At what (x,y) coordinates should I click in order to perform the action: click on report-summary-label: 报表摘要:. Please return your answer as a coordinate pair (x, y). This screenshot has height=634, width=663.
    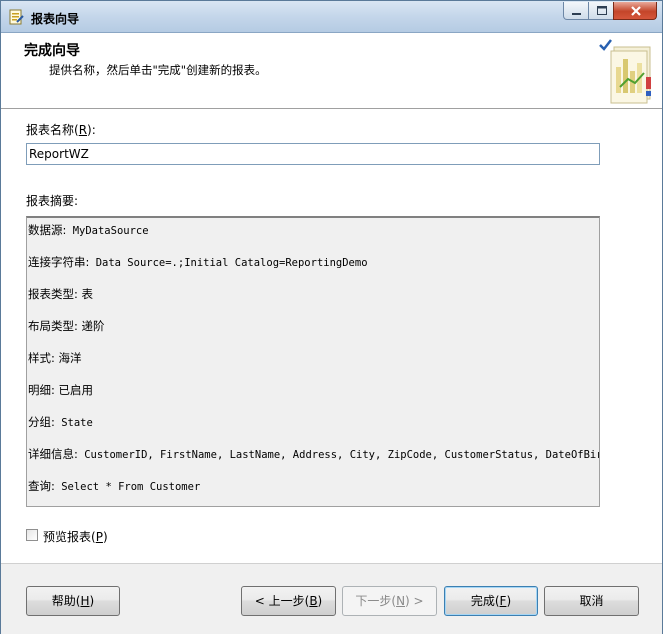
    Looking at the image, I should click on (52, 201).